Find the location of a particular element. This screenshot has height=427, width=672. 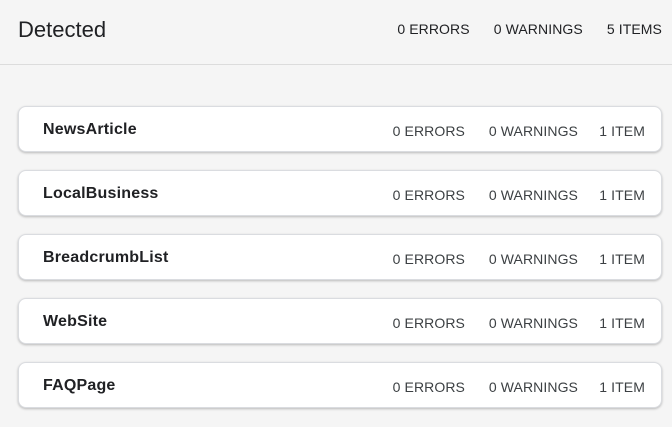

summary-stats: 0 ERRORS 0 WARNINGS 5 ITEMS is located at coordinates (529, 29).